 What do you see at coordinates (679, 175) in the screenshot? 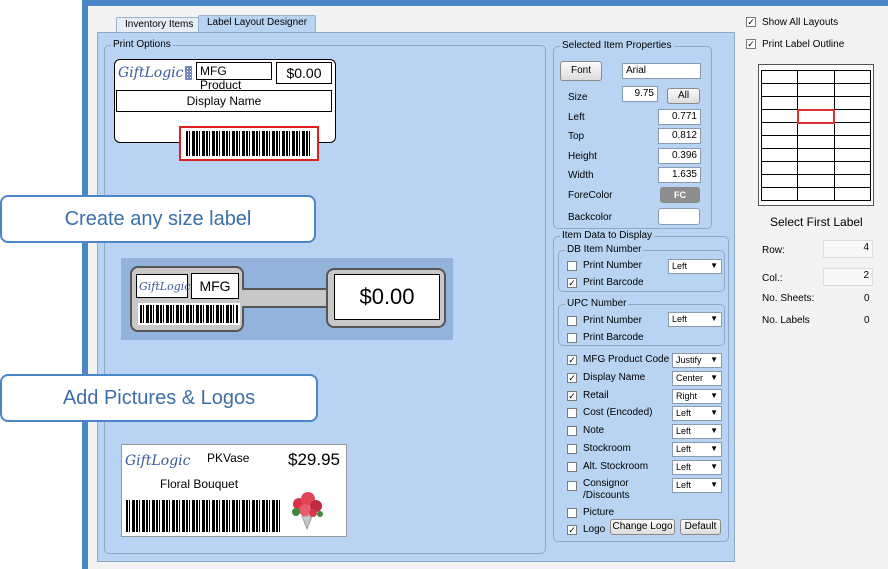
I see `width-field: 1.635` at bounding box center [679, 175].